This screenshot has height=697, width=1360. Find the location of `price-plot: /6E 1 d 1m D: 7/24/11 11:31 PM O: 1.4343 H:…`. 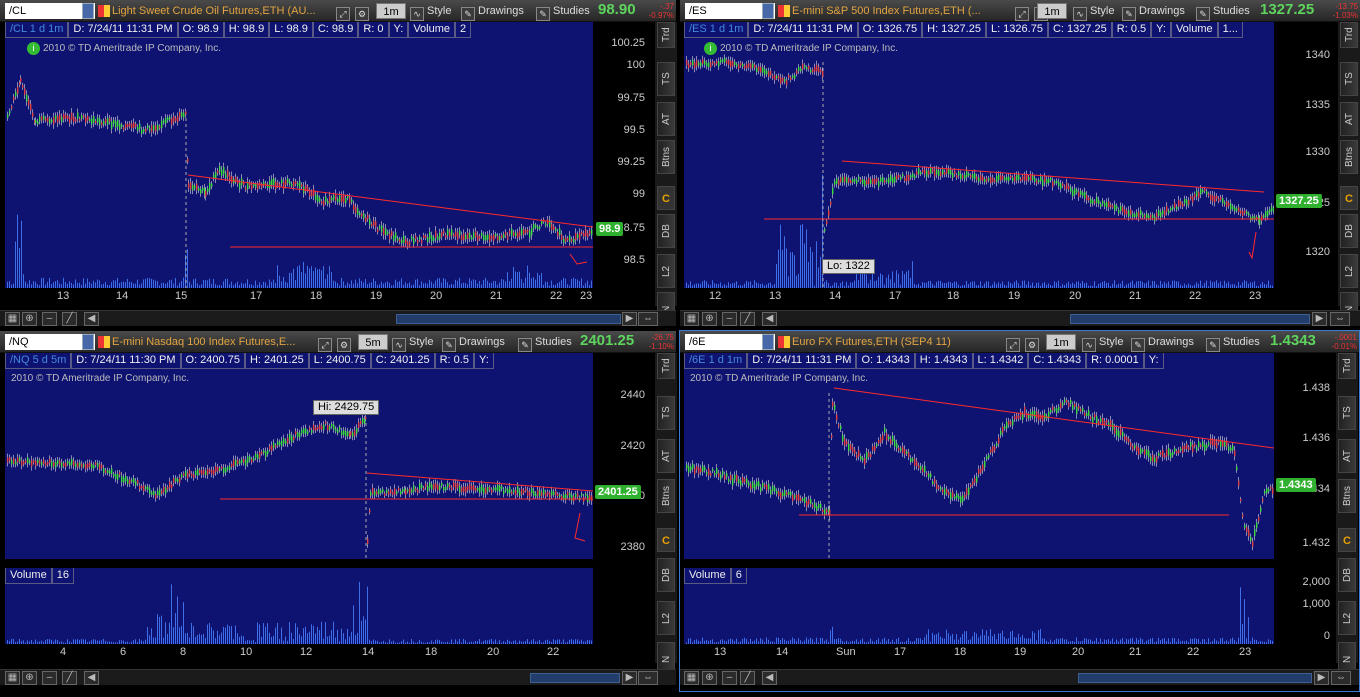

price-plot: /6E 1 d 1m D: 7/24/11 11:31 PM O: 1.4343 H:… is located at coordinates (979, 456).